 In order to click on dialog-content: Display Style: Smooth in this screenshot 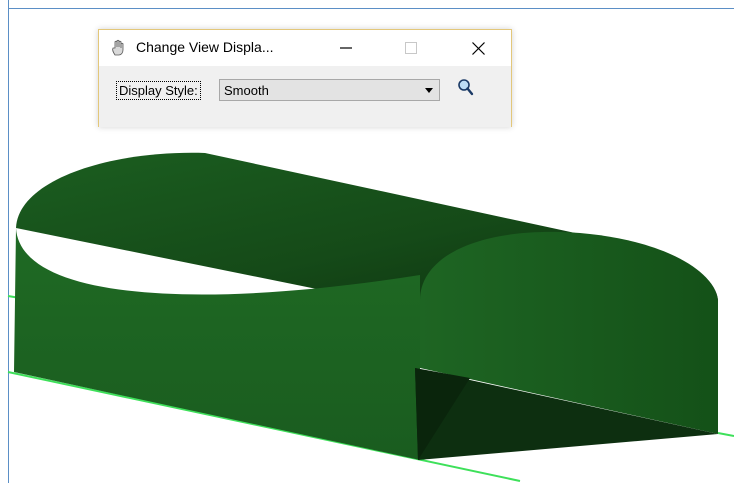, I will do `click(305, 96)`.